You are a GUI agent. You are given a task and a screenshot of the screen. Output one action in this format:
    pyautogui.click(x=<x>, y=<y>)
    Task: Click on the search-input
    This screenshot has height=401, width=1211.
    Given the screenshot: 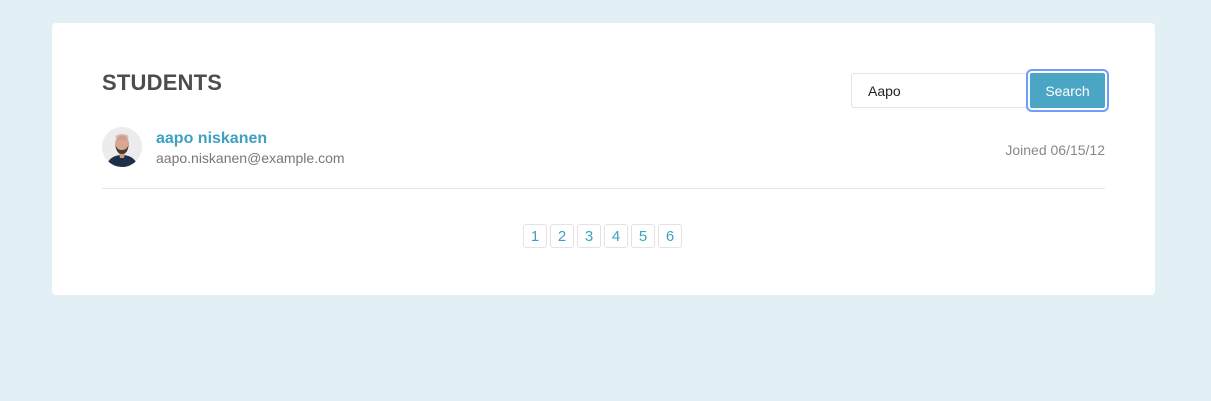 What is the action you would take?
    pyautogui.click(x=940, y=90)
    